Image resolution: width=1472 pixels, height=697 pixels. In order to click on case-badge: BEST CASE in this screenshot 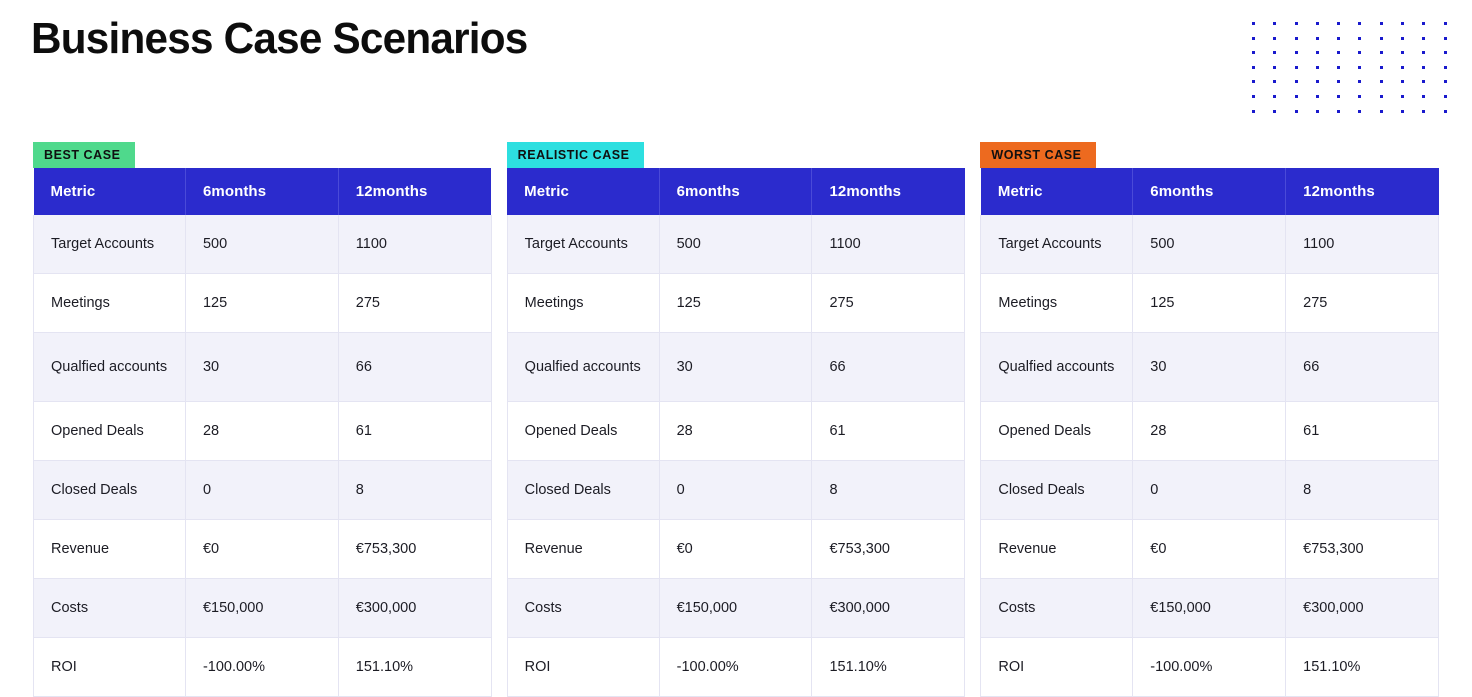, I will do `click(84, 155)`.